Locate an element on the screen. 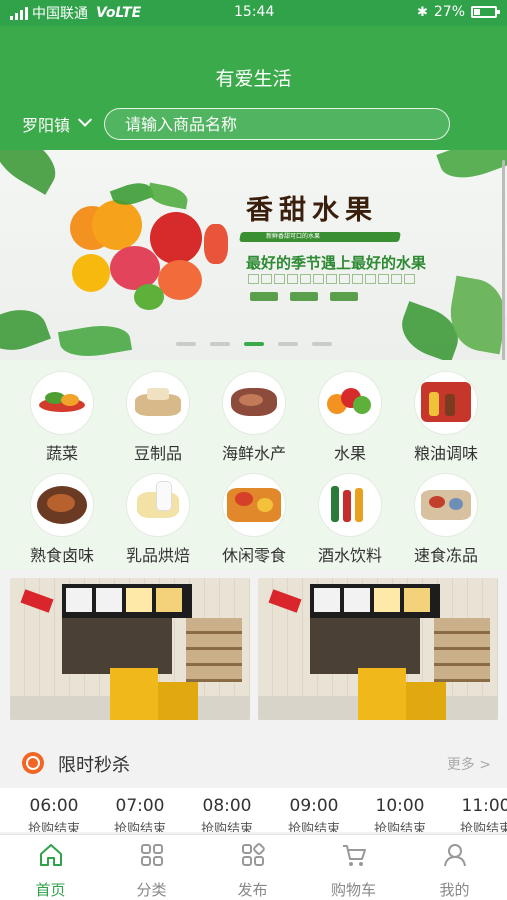 The height and width of the screenshot is (900, 507). tab-home: 首页 is located at coordinates (50, 870).